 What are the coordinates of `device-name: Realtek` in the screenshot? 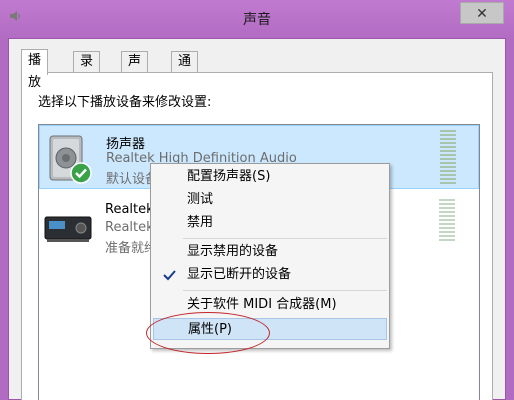 It's located at (129, 209).